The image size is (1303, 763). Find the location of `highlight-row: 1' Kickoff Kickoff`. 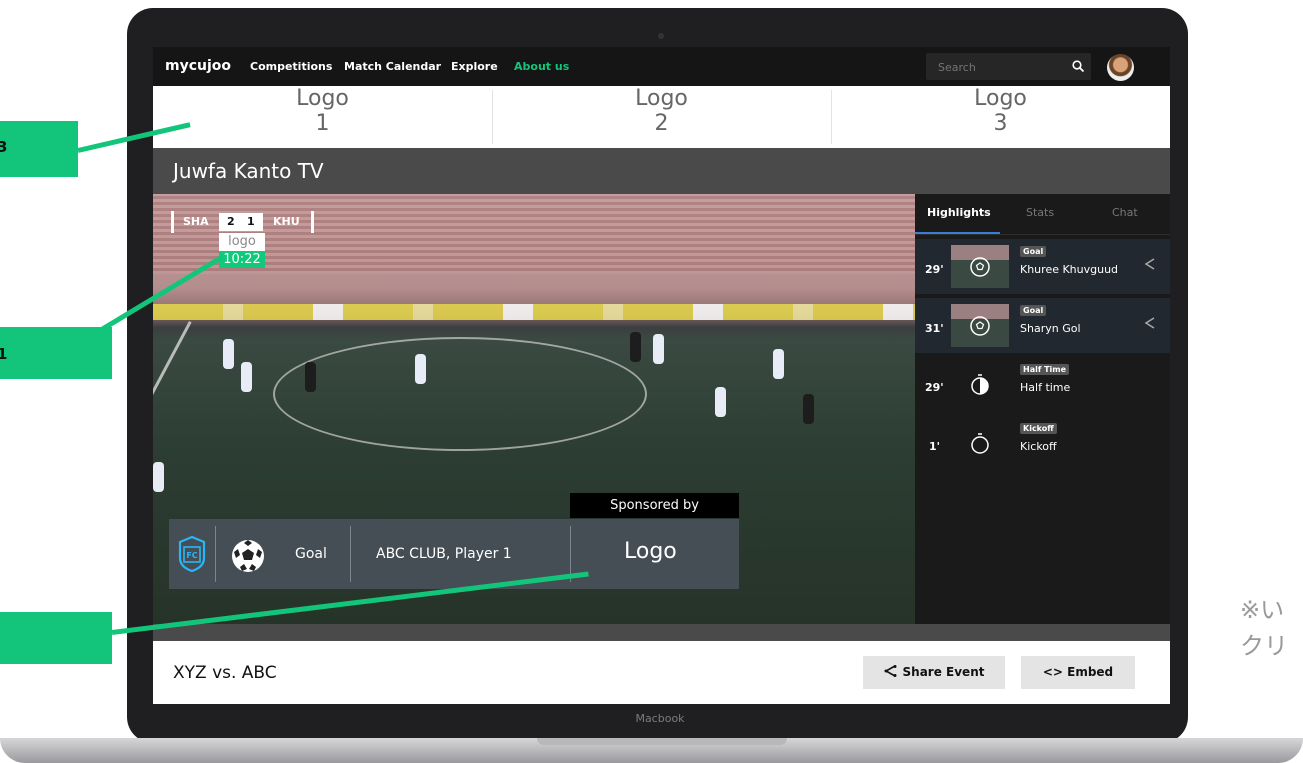

highlight-row: 1' Kickoff Kickoff is located at coordinates (1042, 443).